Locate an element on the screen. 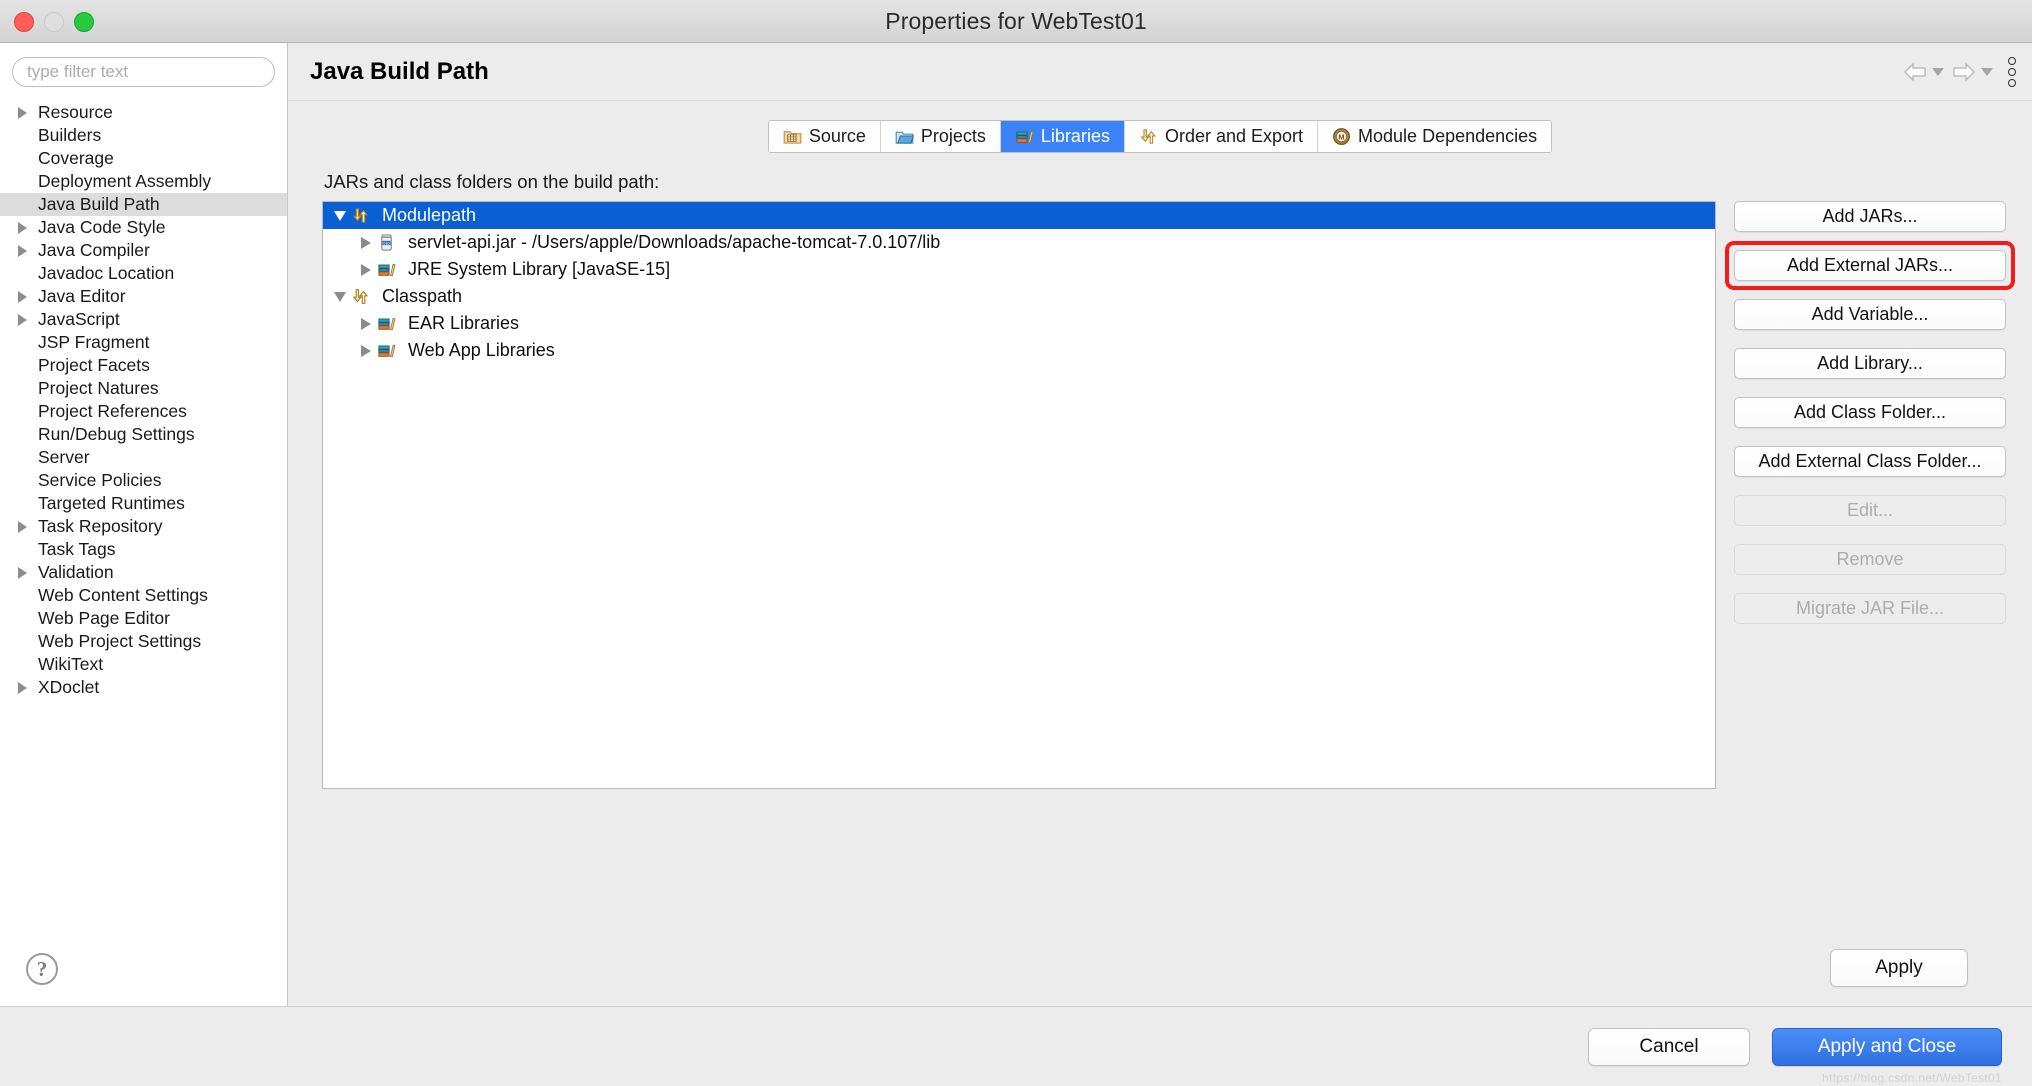  jar-list-row-label: Modulepath is located at coordinates (429, 215).